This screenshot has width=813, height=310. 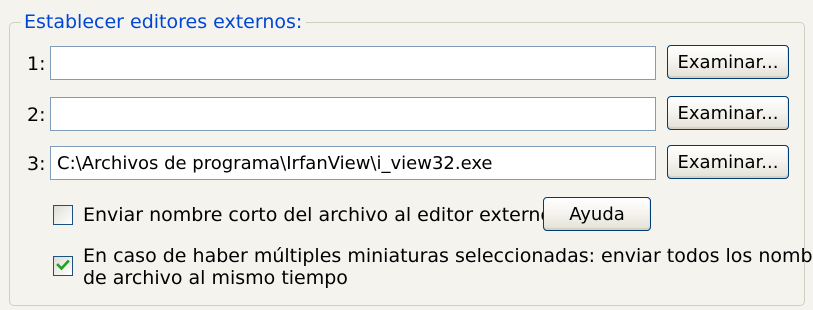 What do you see at coordinates (36, 115) in the screenshot?
I see `editor-2-label: 2:` at bounding box center [36, 115].